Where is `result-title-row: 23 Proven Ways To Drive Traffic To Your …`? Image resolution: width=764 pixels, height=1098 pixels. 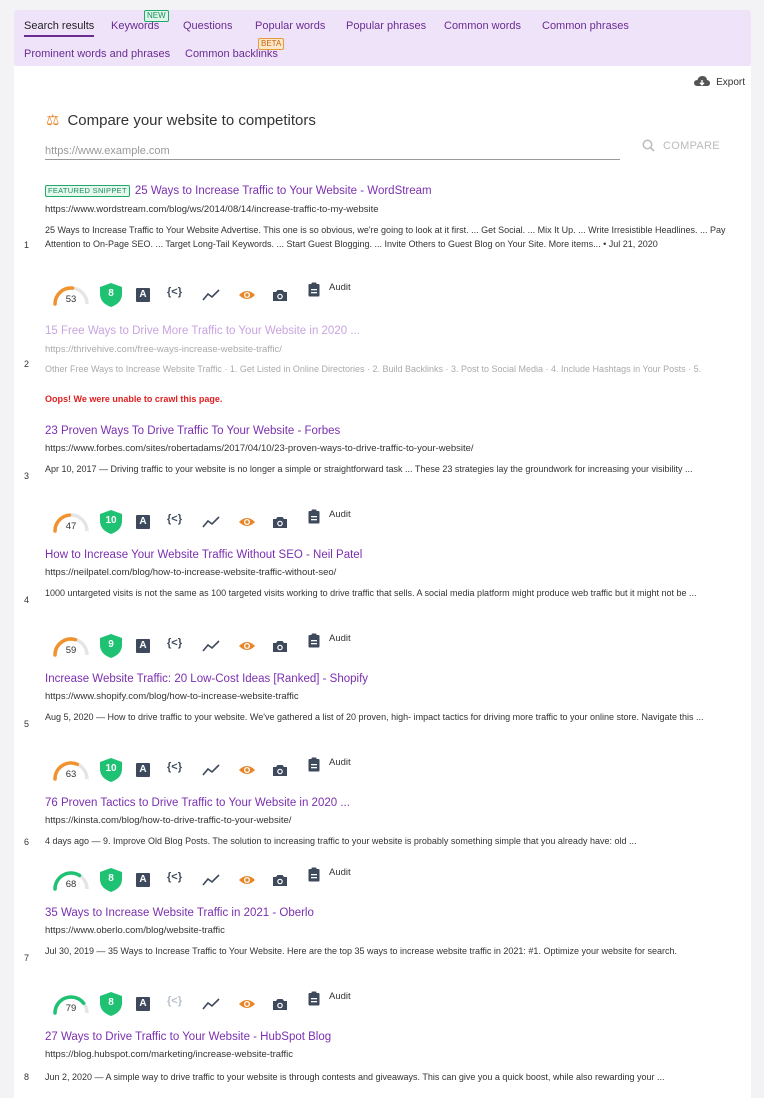
result-title-row: 23 Proven Ways To Drive Traffic To Your … is located at coordinates (192, 431).